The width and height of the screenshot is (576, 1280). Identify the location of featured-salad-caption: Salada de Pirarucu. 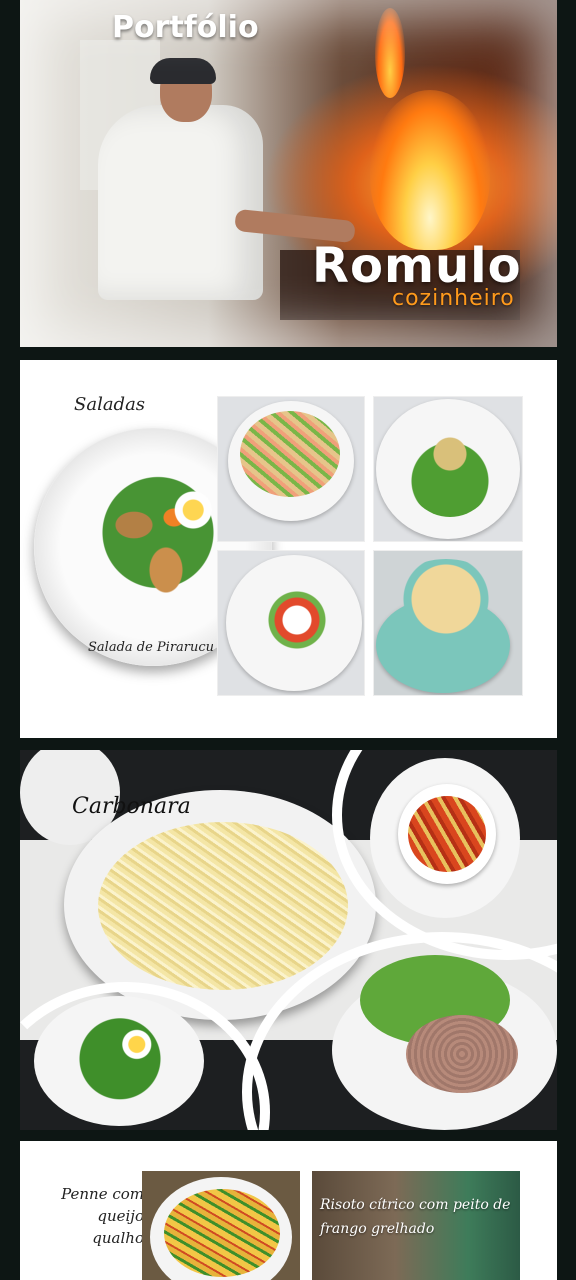
(151, 647).